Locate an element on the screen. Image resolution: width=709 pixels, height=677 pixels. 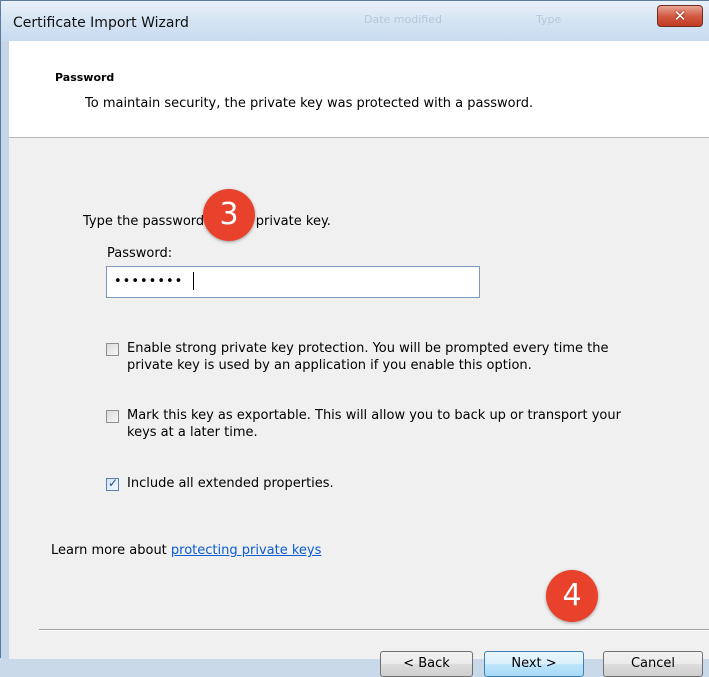
protecting-keys-link: protecting private keys is located at coordinates (246, 550).